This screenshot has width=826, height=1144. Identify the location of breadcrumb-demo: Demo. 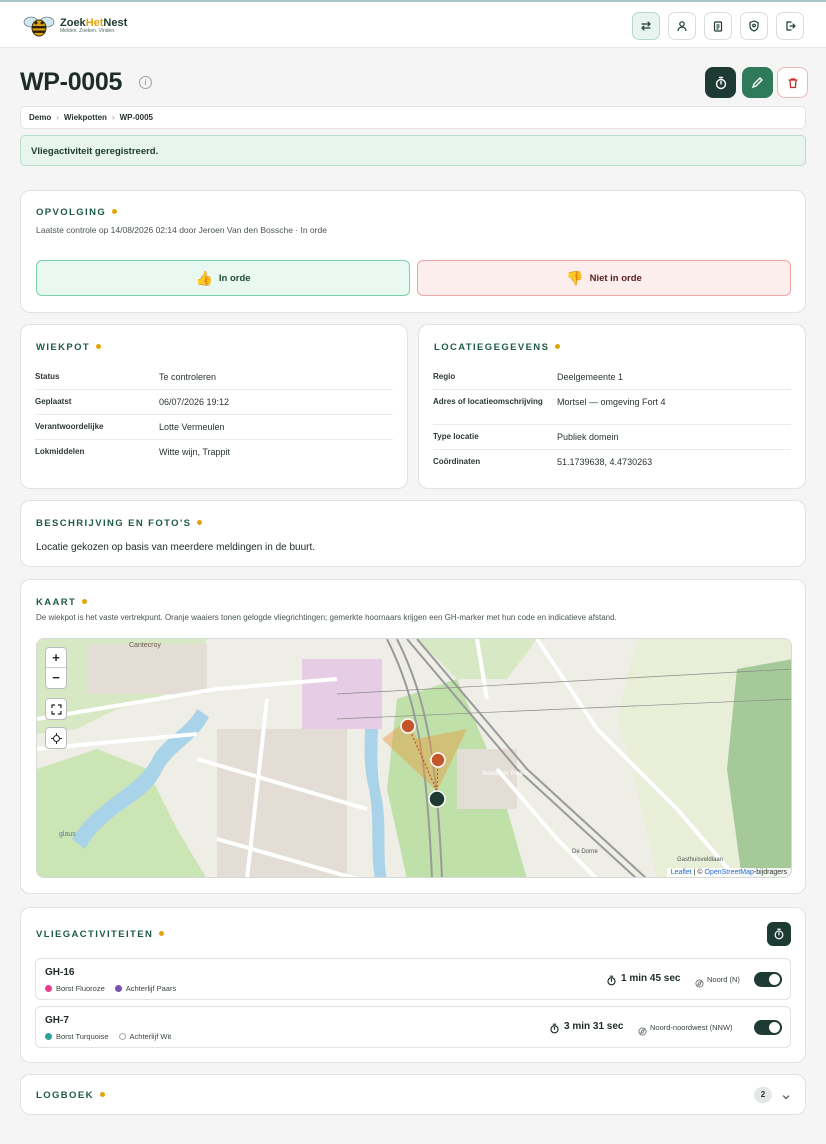
(40, 117).